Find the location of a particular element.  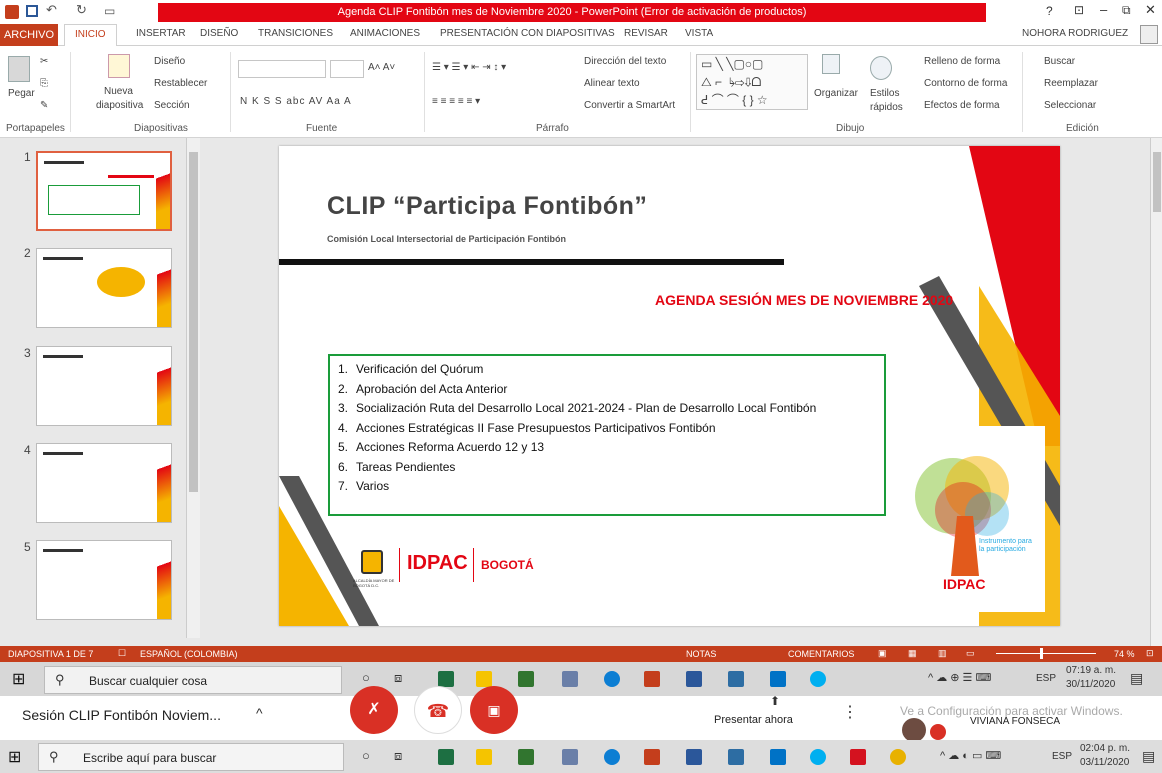

quick-styles-button: rápidos is located at coordinates (886, 107).